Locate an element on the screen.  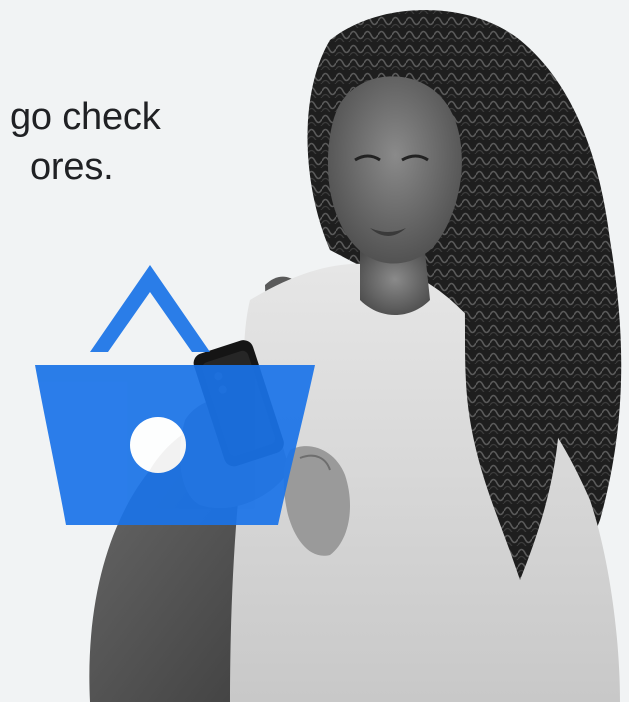
headline-crop-mask is located at coordinates (5, 145).